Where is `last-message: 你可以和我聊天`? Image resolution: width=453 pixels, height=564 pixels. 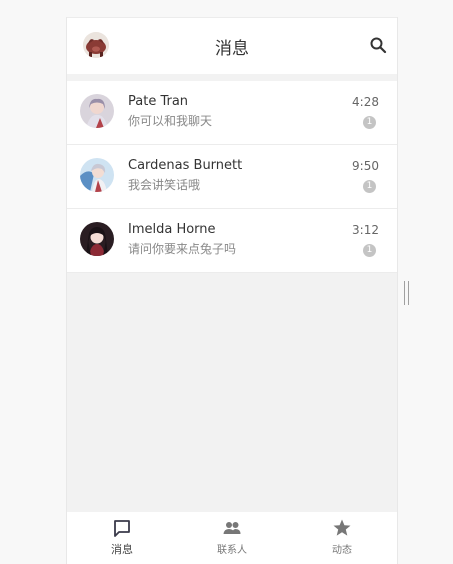 last-message: 你可以和我聊天 is located at coordinates (170, 121).